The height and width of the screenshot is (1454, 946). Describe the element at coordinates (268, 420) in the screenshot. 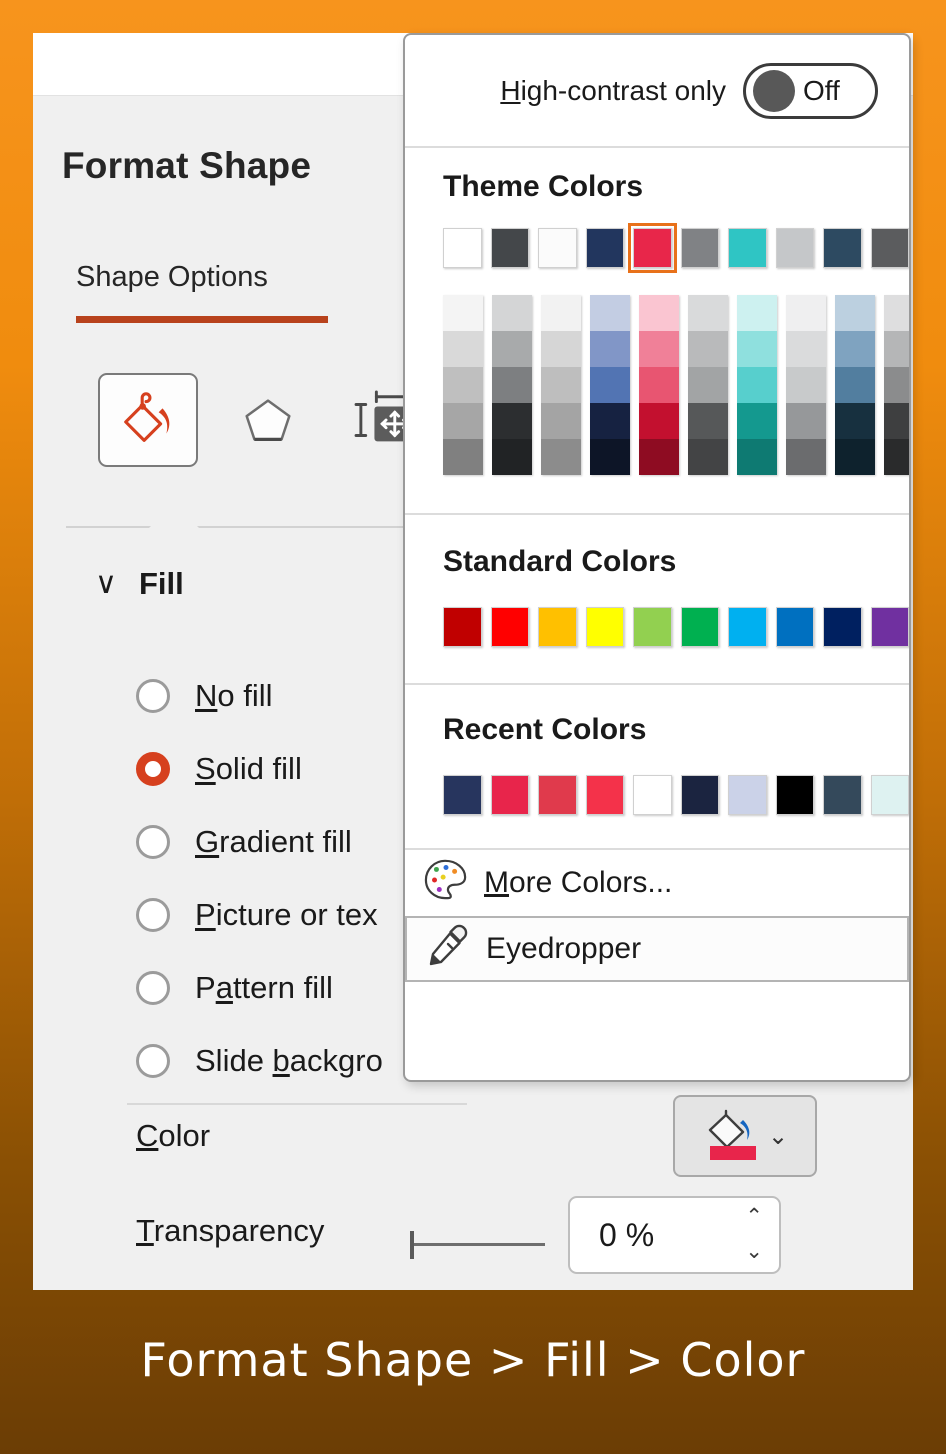

I see `effects-tab-button` at that location.